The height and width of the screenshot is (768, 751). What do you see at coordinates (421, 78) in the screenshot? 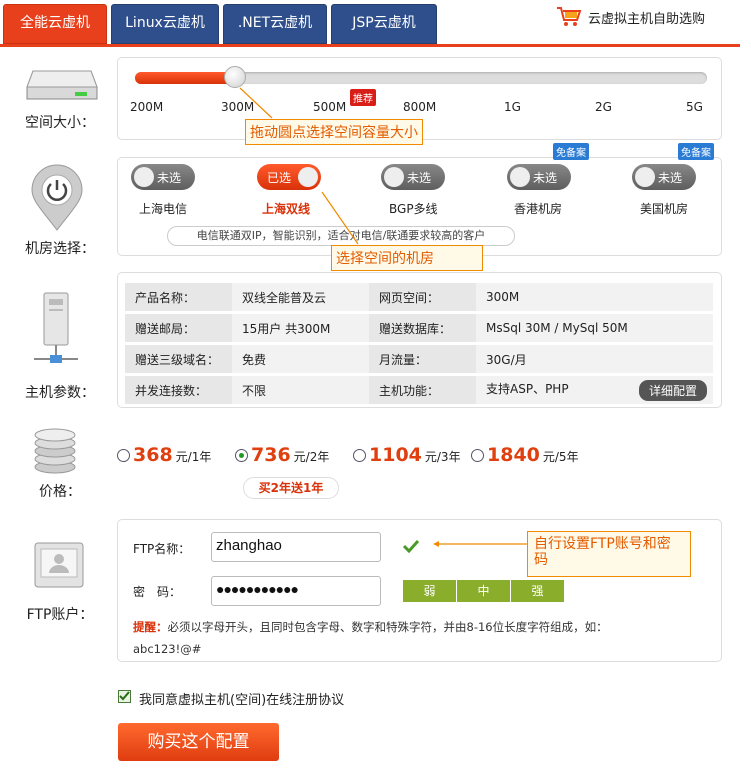
I see `space-slider-track` at bounding box center [421, 78].